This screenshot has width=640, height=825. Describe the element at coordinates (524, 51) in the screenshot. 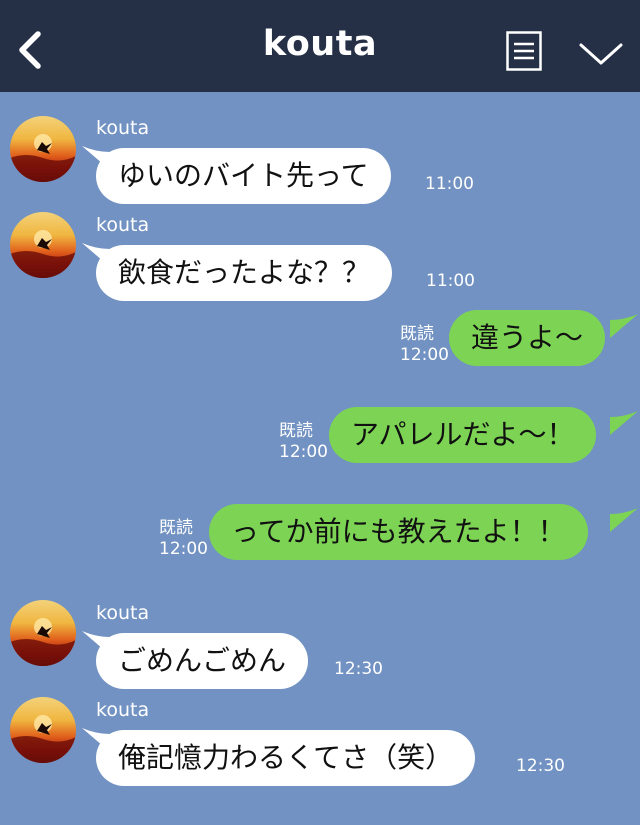

I see `list-icon` at that location.